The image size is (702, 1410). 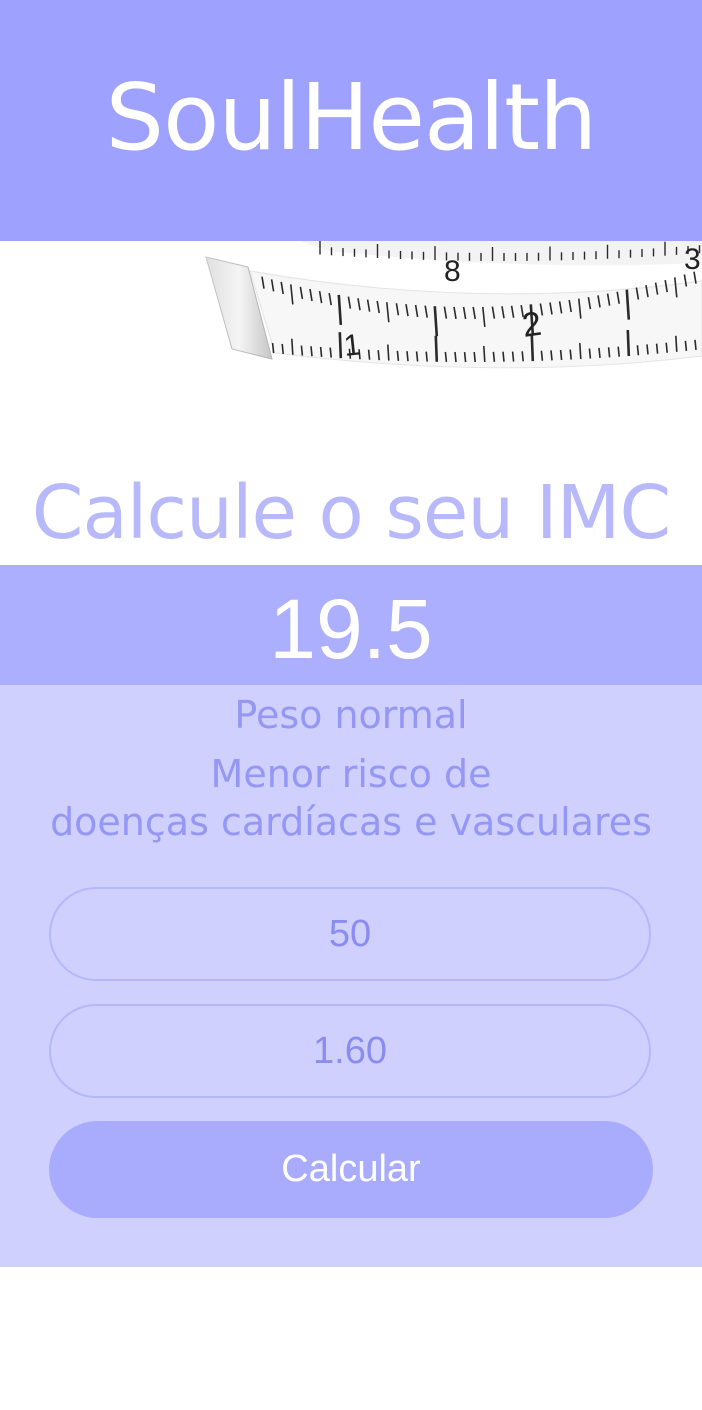 What do you see at coordinates (692, 259) in the screenshot?
I see `tape-number-3: 3` at bounding box center [692, 259].